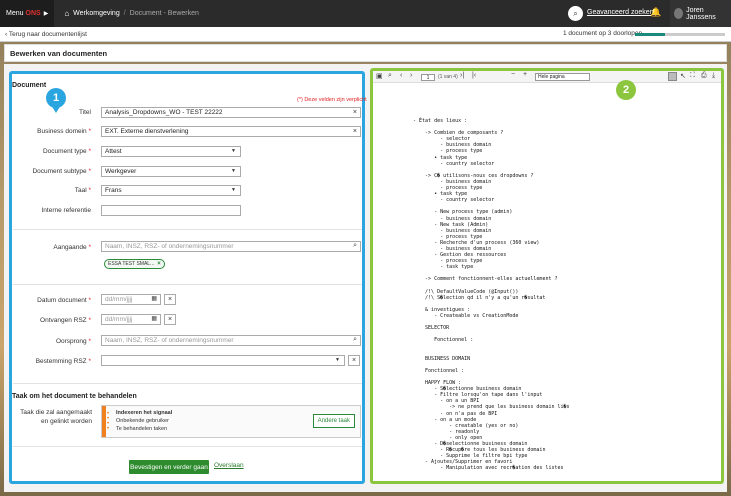  Describe the element at coordinates (66, 210) in the screenshot. I see `interne-referentie-label: Interne referentie` at that location.